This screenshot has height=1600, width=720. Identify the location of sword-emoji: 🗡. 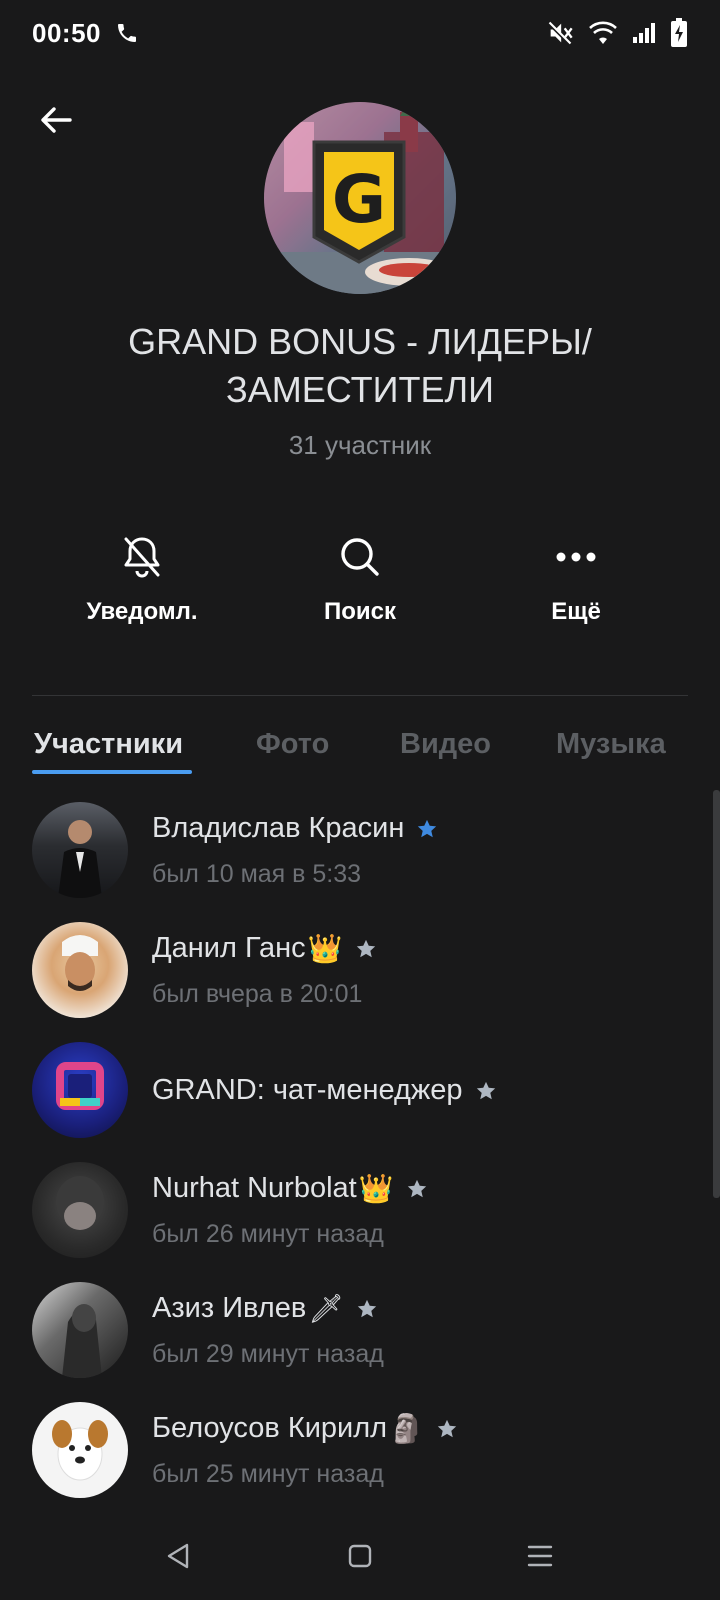
(326, 1308).